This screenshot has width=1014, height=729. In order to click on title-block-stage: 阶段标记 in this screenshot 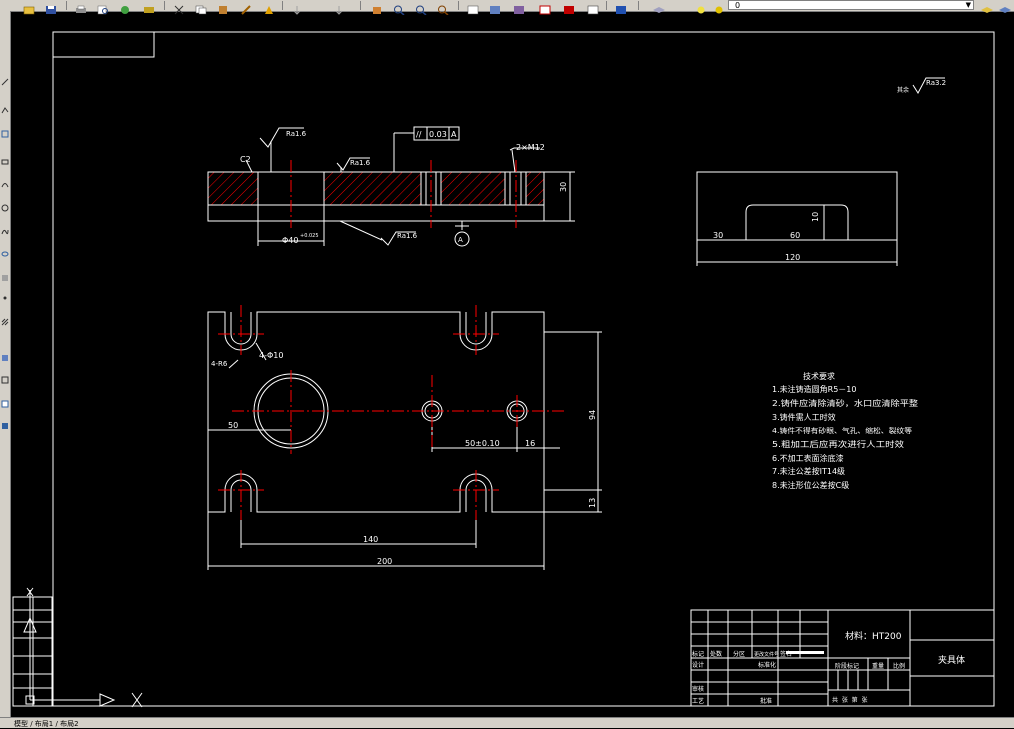, I will do `click(847, 666)`.